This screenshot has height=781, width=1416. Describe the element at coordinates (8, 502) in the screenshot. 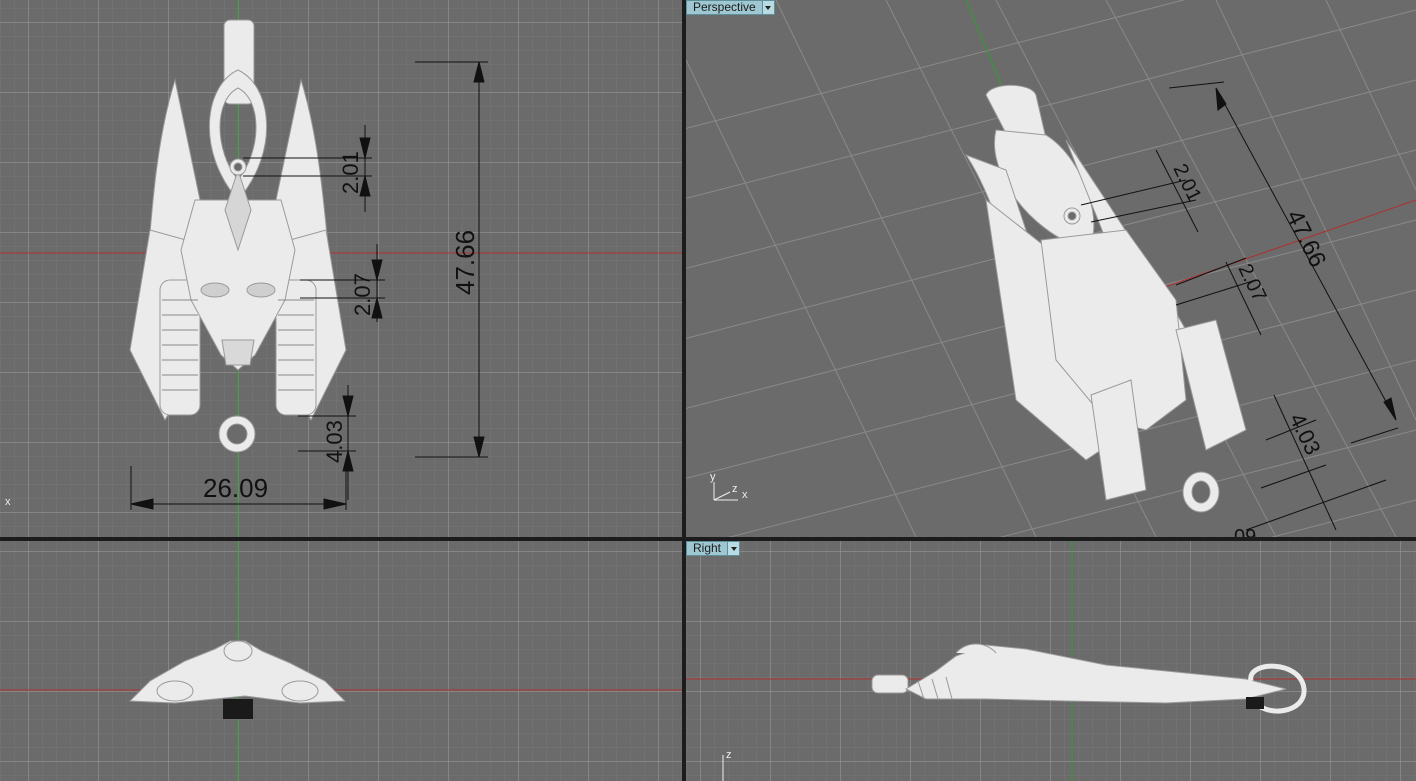

I see `x-axis-label: x` at that location.